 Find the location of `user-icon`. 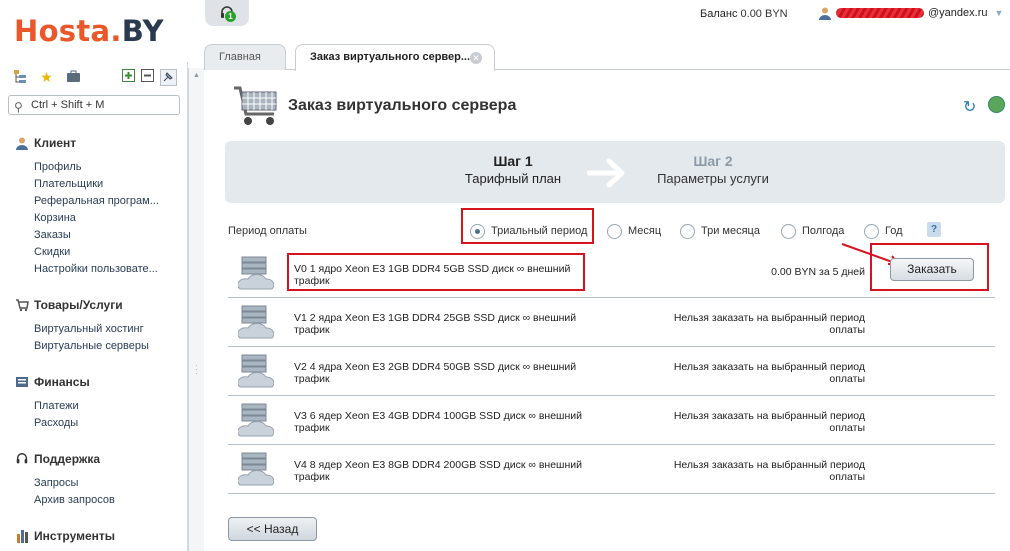

user-icon is located at coordinates (825, 13).